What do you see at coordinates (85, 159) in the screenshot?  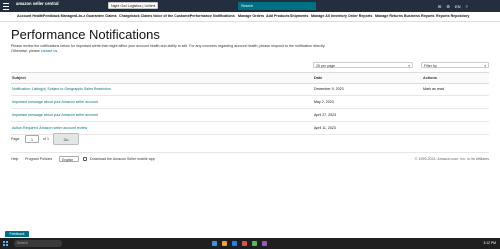 I see `mobile-phone-icon` at bounding box center [85, 159].